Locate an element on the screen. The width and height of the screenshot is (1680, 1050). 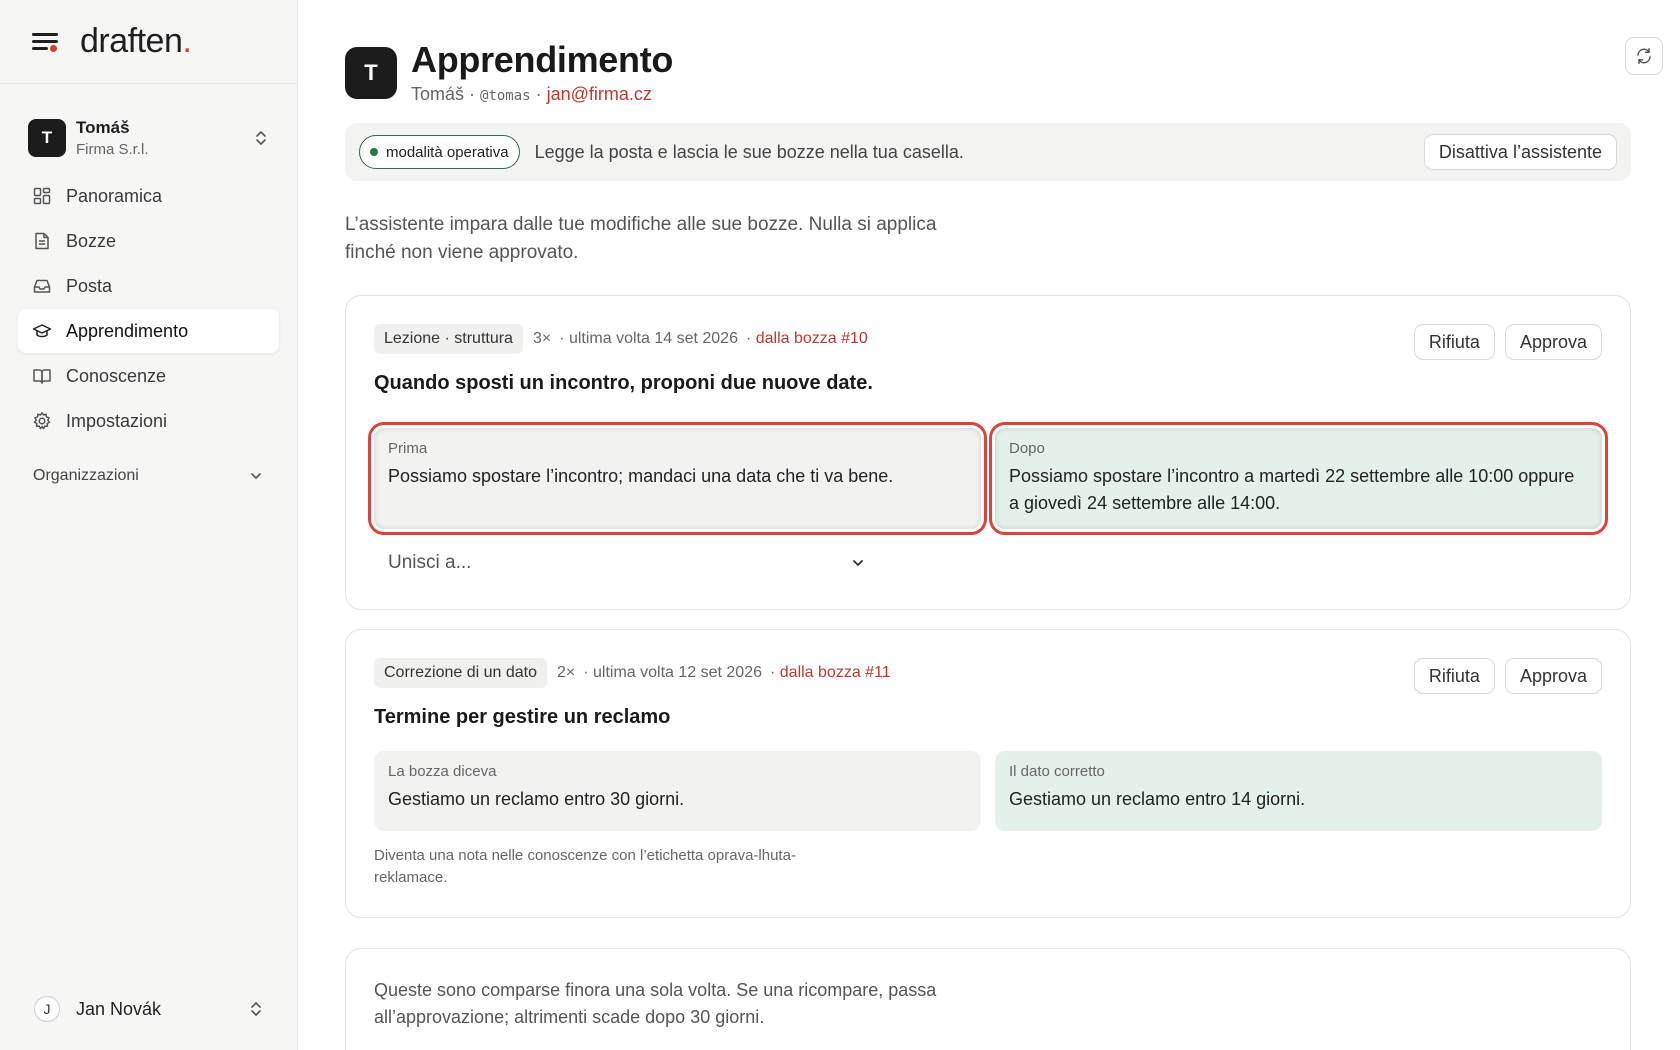
menu-icon is located at coordinates (46, 42).